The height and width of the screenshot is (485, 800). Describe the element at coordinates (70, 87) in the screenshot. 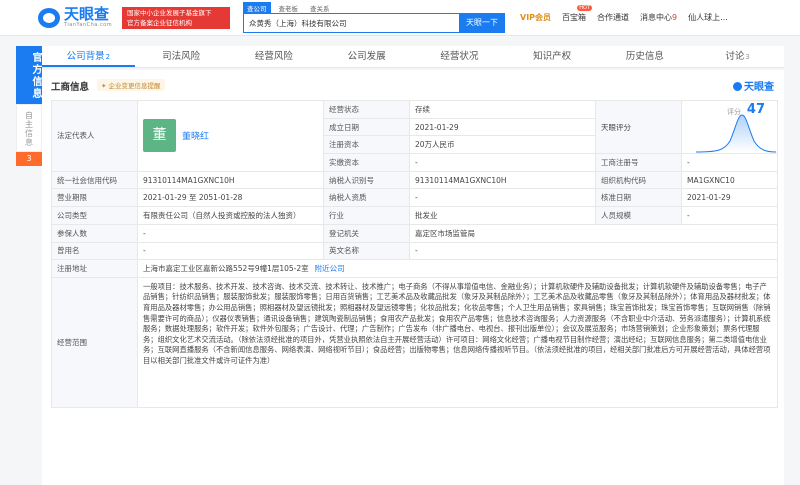

I see `section-title: 工商信息` at that location.